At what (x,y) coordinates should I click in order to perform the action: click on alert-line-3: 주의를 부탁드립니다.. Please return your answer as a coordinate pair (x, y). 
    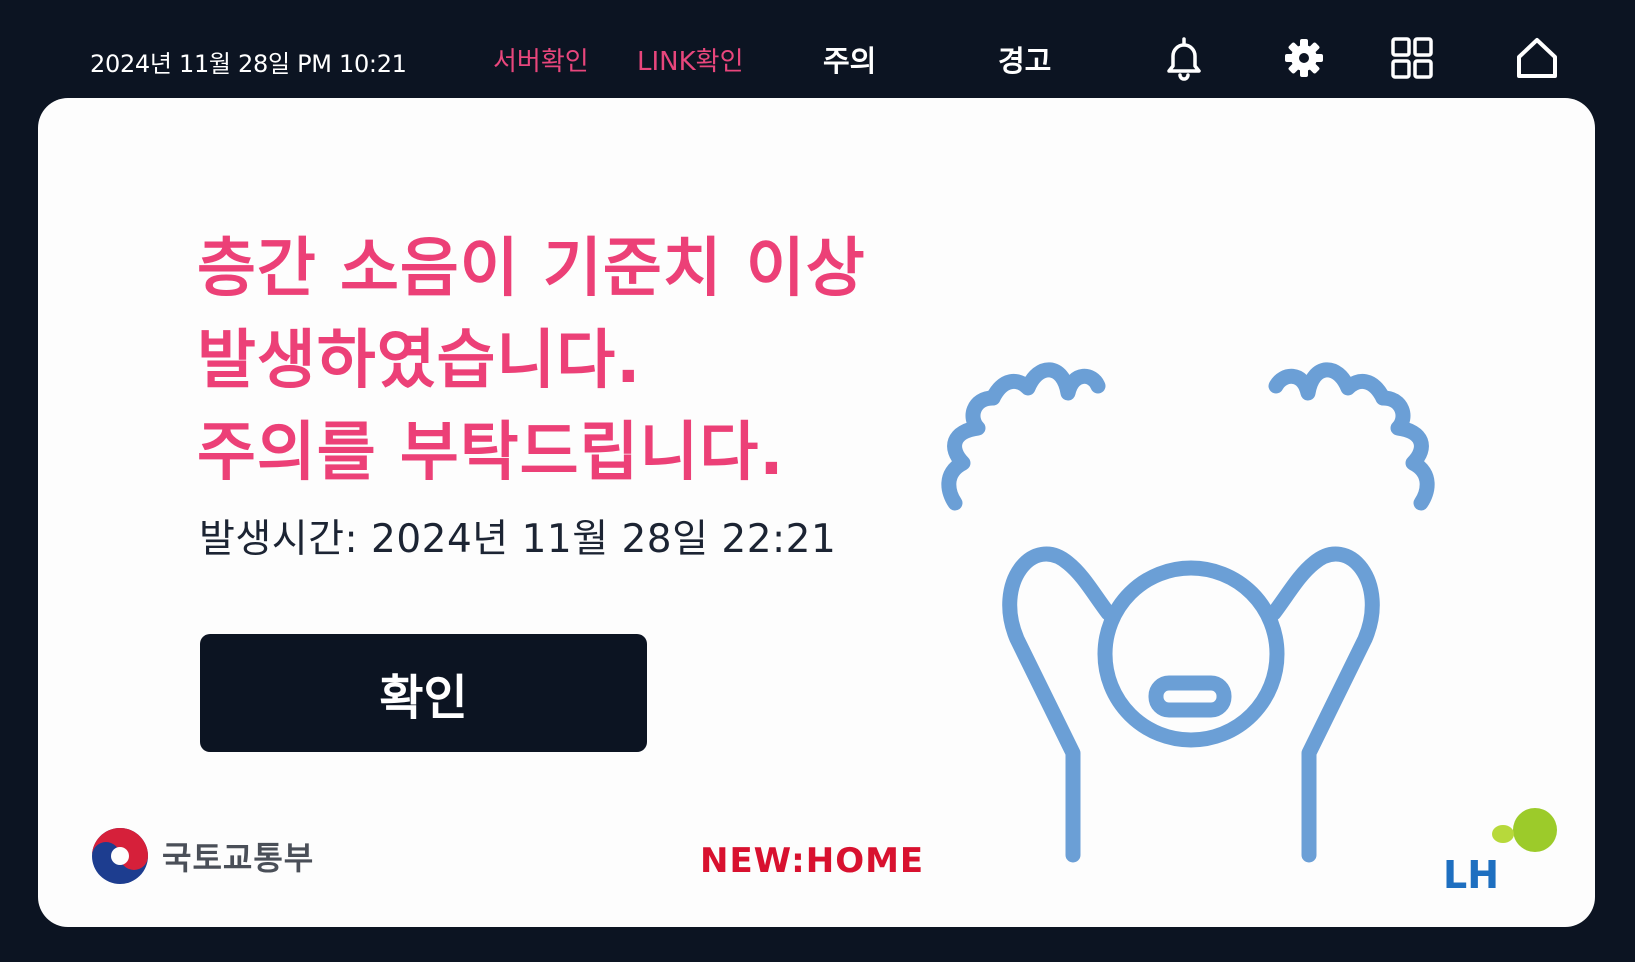
    Looking at the image, I should click on (491, 453).